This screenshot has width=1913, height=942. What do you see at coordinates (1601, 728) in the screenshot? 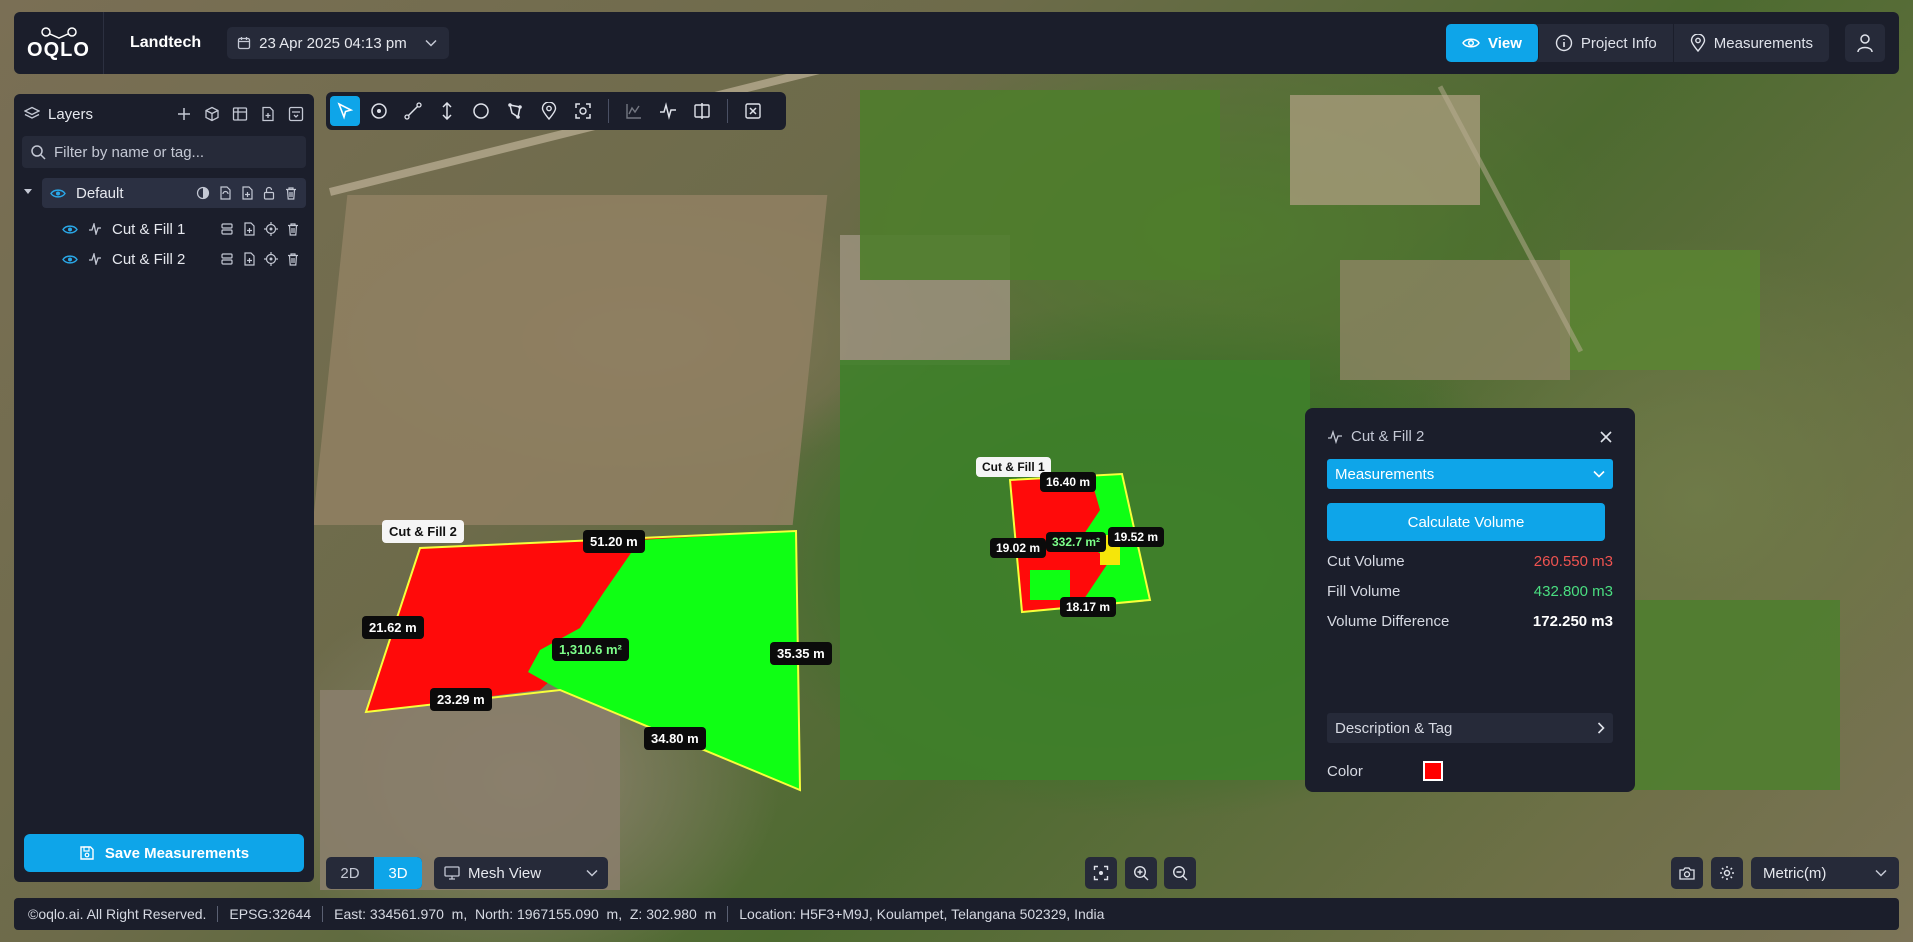
I see `chevron-right-icon` at bounding box center [1601, 728].